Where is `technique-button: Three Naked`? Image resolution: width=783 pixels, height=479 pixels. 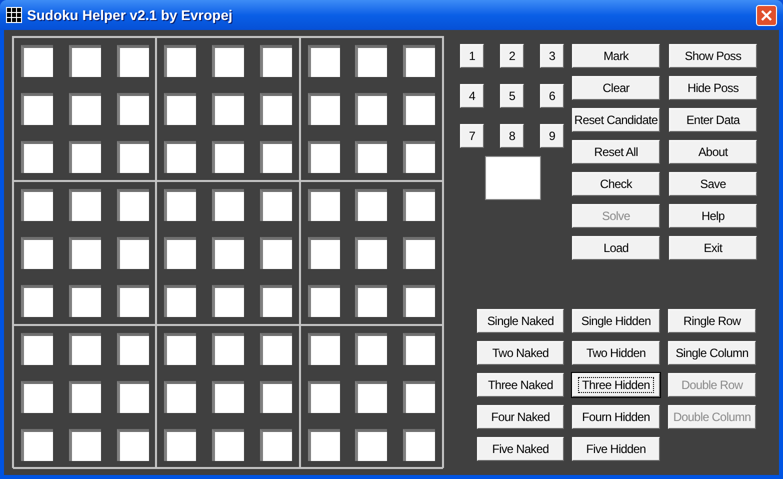 technique-button: Three Naked is located at coordinates (520, 385).